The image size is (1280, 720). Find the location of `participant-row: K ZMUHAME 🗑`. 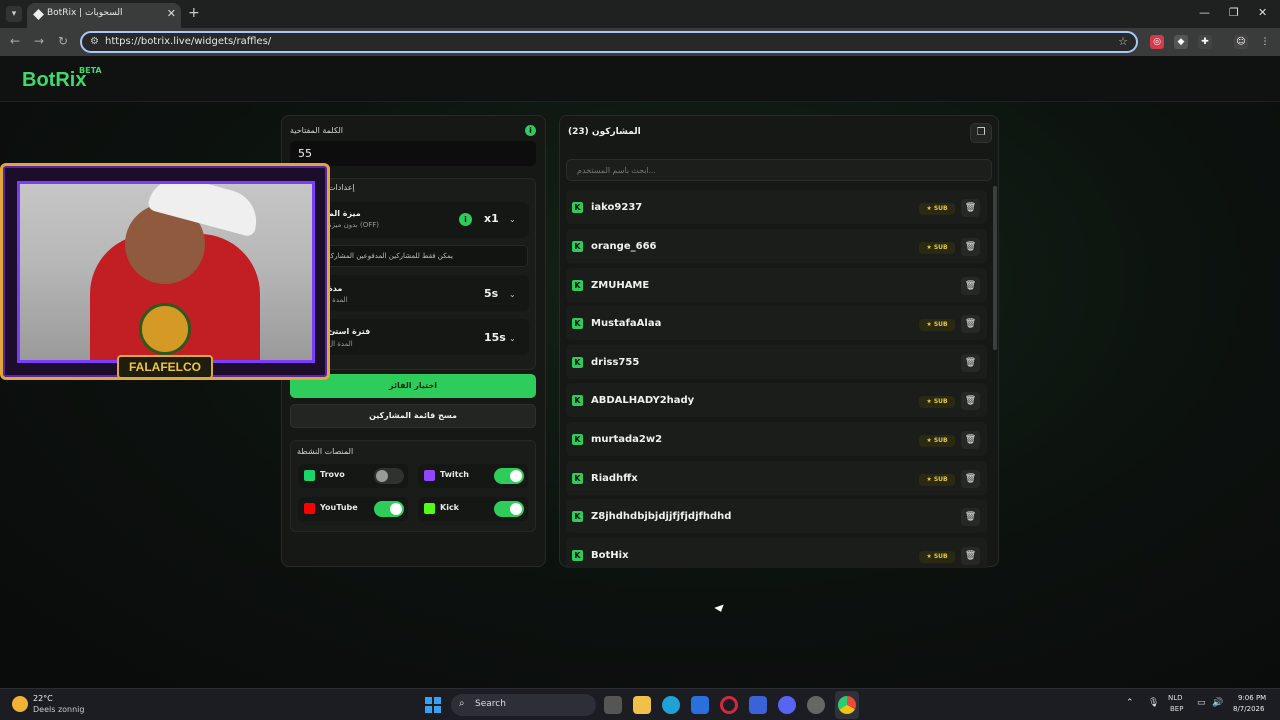

participant-row: K ZMUHAME 🗑 is located at coordinates (776, 285).